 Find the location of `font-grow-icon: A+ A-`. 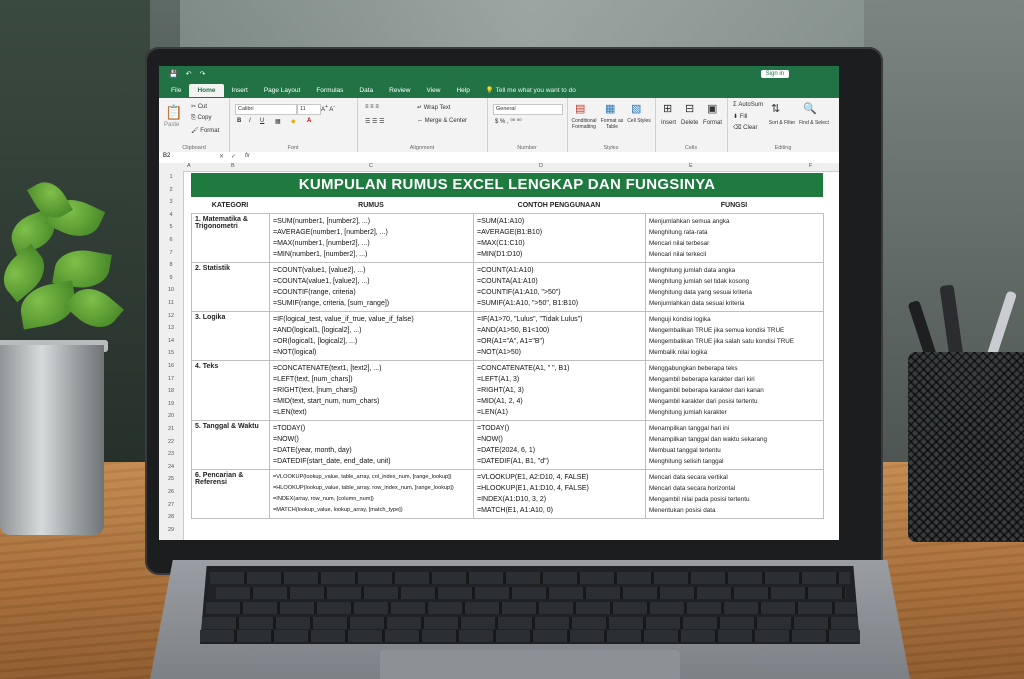

font-grow-icon: A+ A- is located at coordinates (328, 108).